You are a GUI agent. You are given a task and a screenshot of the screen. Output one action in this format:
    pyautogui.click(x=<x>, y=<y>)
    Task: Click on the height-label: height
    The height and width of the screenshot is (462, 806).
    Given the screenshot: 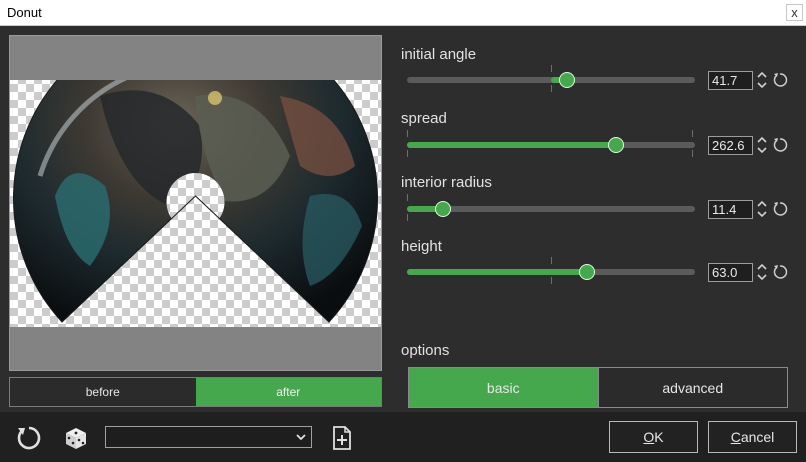 What is the action you would take?
    pyautogui.click(x=421, y=246)
    